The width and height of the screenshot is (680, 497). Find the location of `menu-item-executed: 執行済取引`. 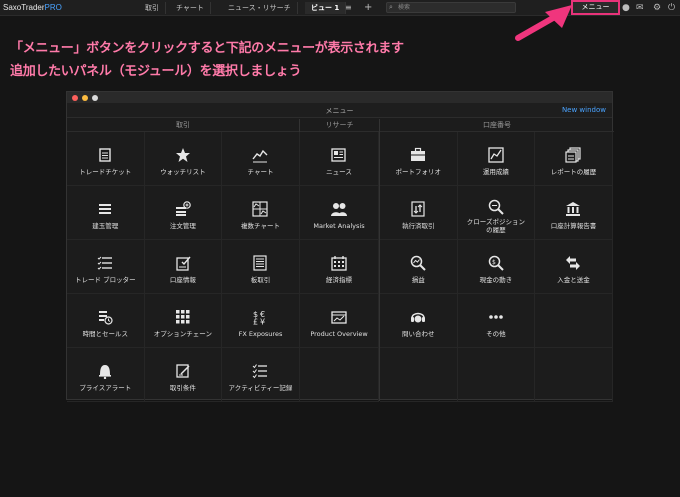

menu-item-executed: 執行済取引 is located at coordinates (419, 213).